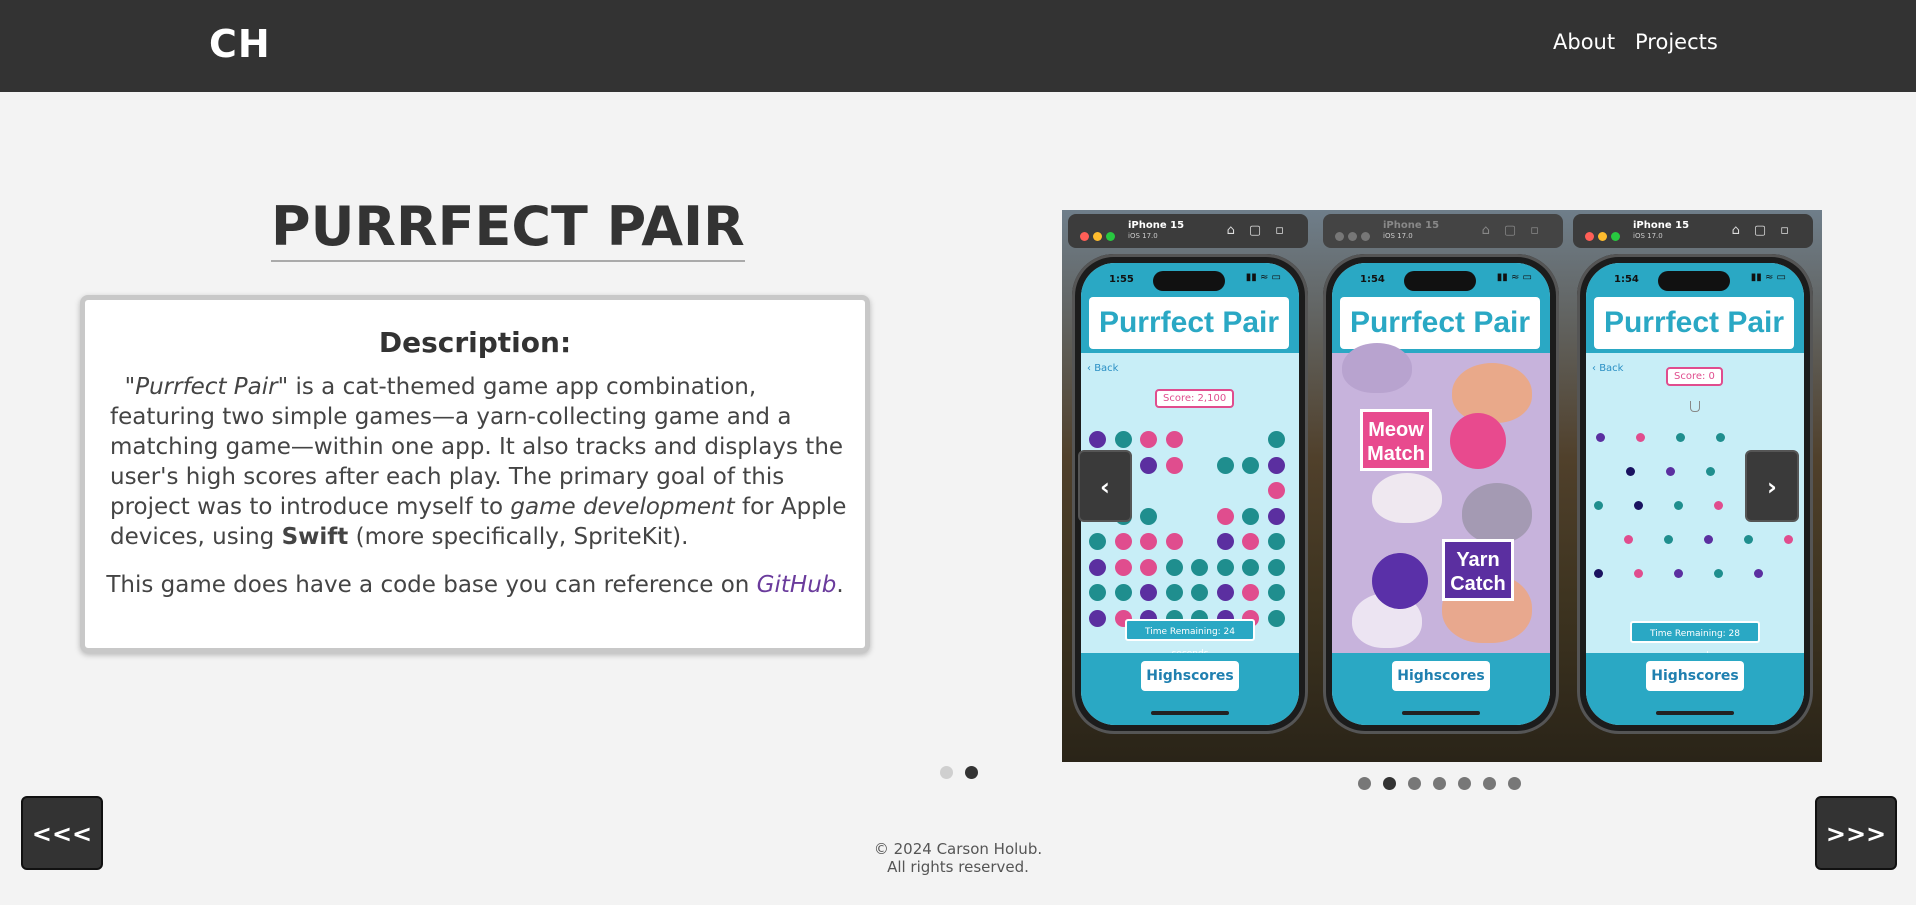  What do you see at coordinates (1443, 231) in the screenshot?
I see `simulator-toolbar: iPhone 15 iOS 17.0 ⌂▢▫` at bounding box center [1443, 231].